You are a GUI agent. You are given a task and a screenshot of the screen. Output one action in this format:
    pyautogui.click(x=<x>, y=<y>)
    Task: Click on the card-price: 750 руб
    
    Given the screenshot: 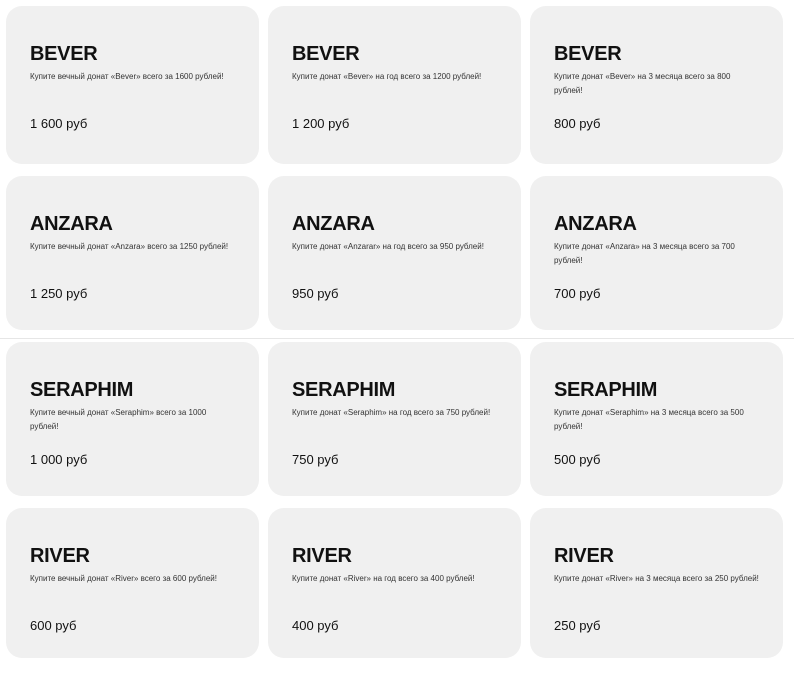 What is the action you would take?
    pyautogui.click(x=315, y=459)
    